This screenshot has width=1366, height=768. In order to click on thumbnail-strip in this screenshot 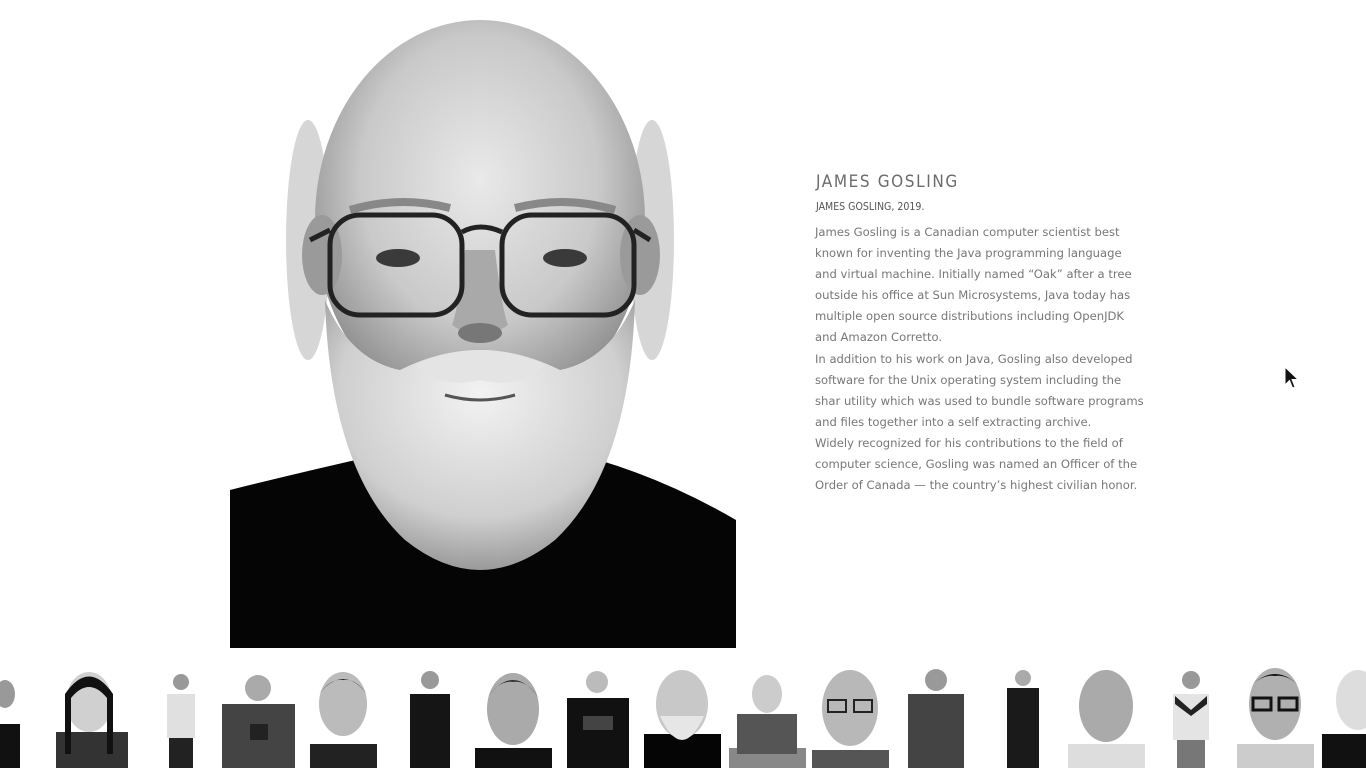, I will do `click(683, 716)`.